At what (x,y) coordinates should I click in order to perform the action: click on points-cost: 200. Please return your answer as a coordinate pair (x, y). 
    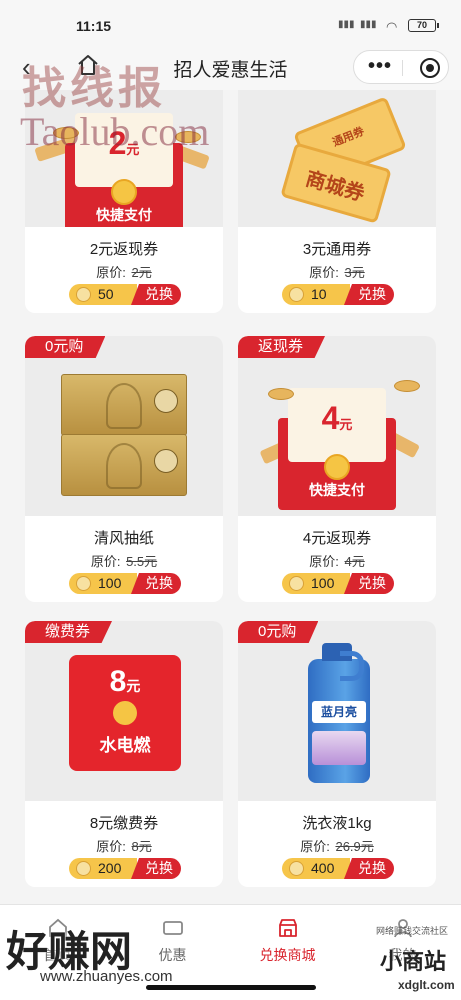
    Looking at the image, I should click on (103, 868).